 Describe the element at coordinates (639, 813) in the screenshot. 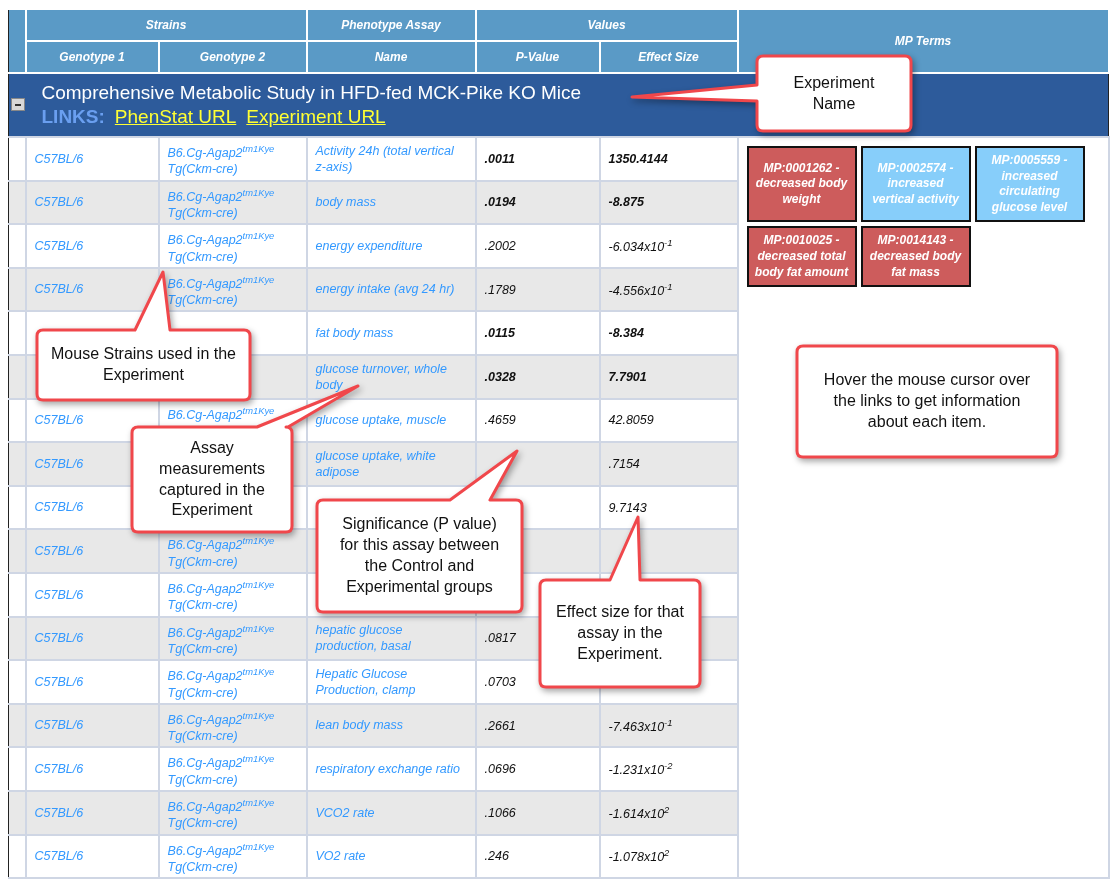

I see `effect-size: -1.614x10$^{2}$` at that location.